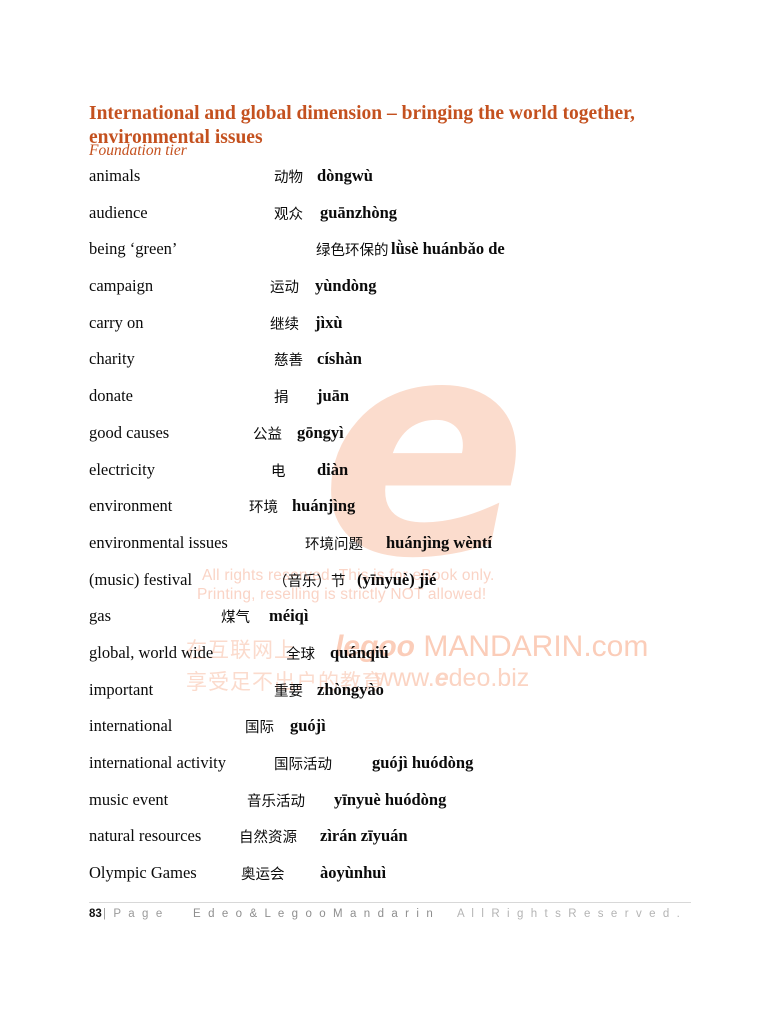 This screenshot has height=1012, width=782. I want to click on vocabulary-pinyin: lǜsè huánbǎo de, so click(448, 249).